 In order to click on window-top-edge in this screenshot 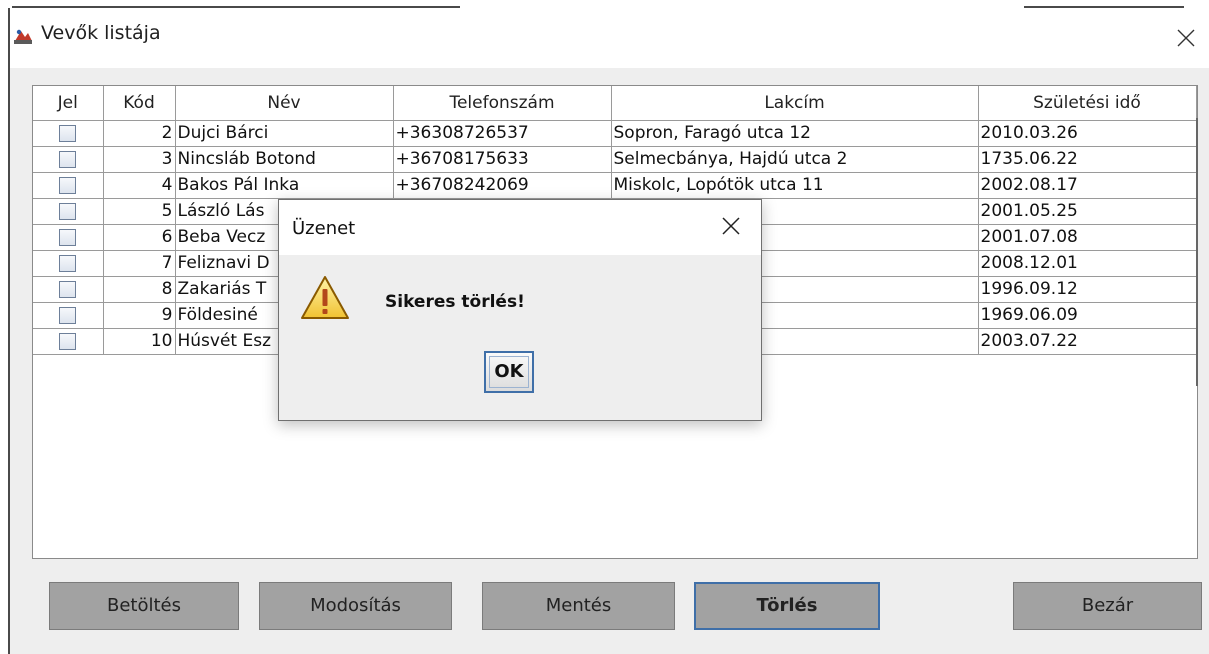, I will do `click(604, 4)`.